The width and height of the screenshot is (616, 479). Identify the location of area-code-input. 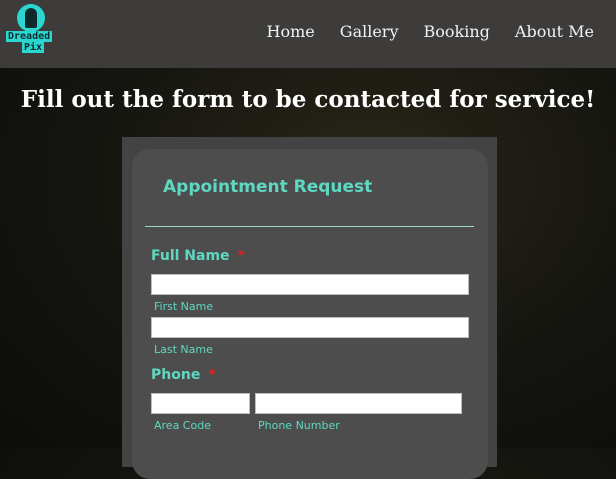
(200, 403).